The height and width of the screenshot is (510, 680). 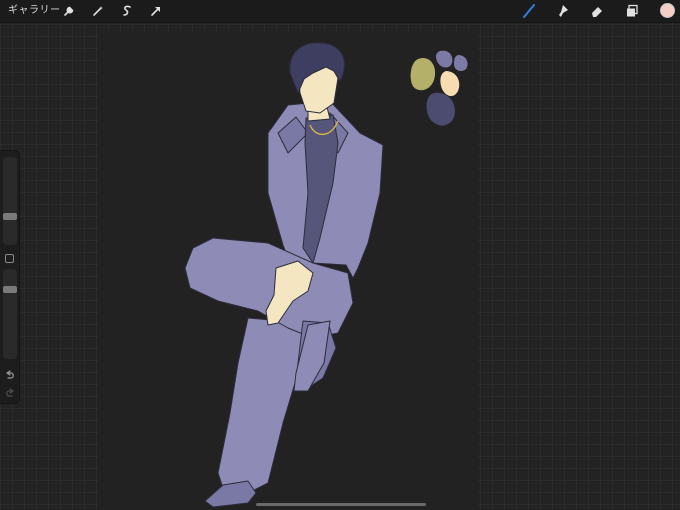 I want to click on home-indicator, so click(x=341, y=504).